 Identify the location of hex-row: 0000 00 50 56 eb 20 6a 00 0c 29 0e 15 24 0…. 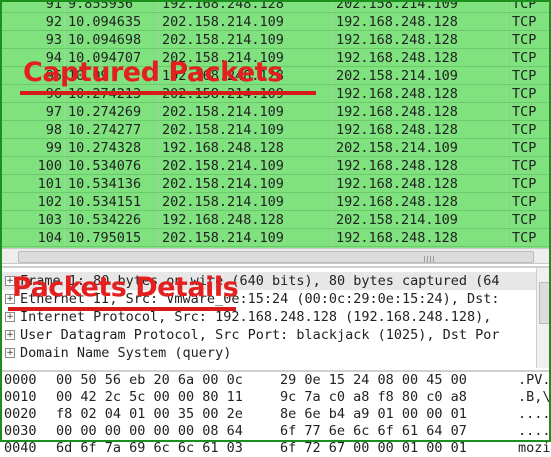
(275, 380).